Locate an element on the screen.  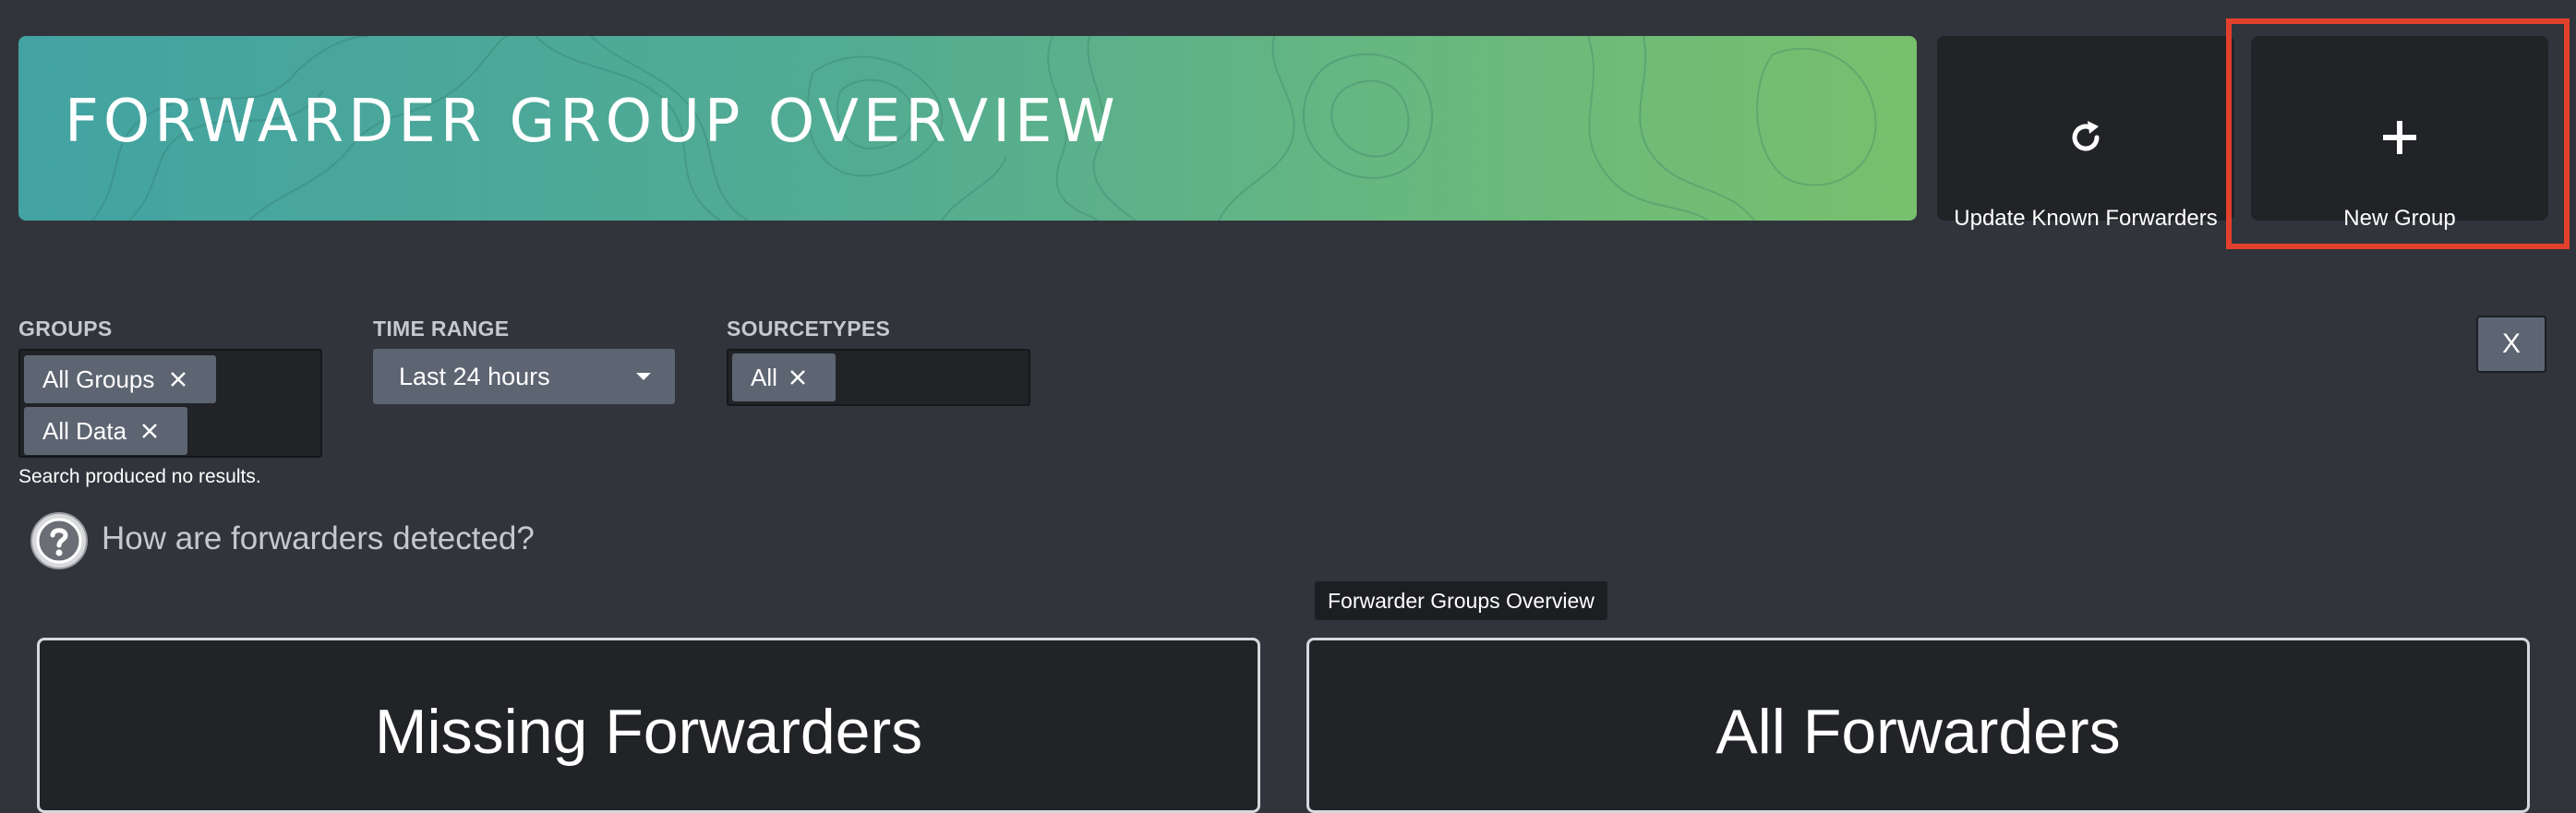
update-known-forwarders-label: Update Known Forwarders is located at coordinates (2086, 218).